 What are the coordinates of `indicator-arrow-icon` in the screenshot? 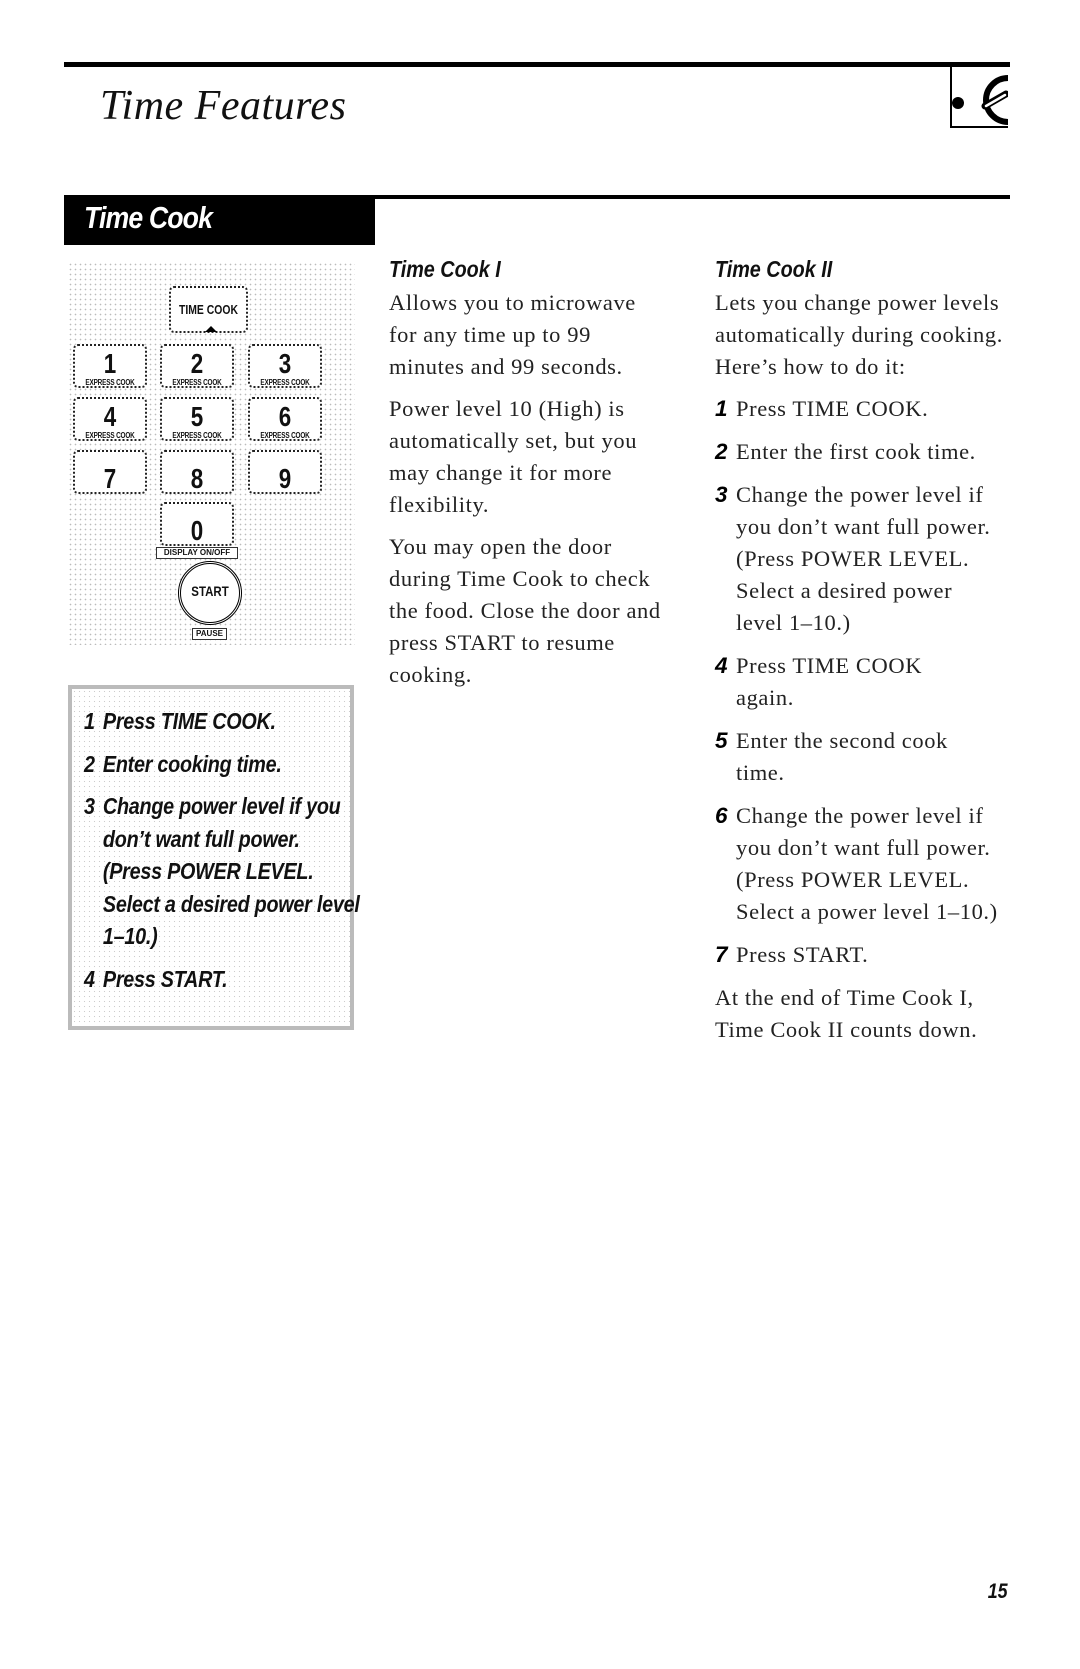 It's located at (211, 329).